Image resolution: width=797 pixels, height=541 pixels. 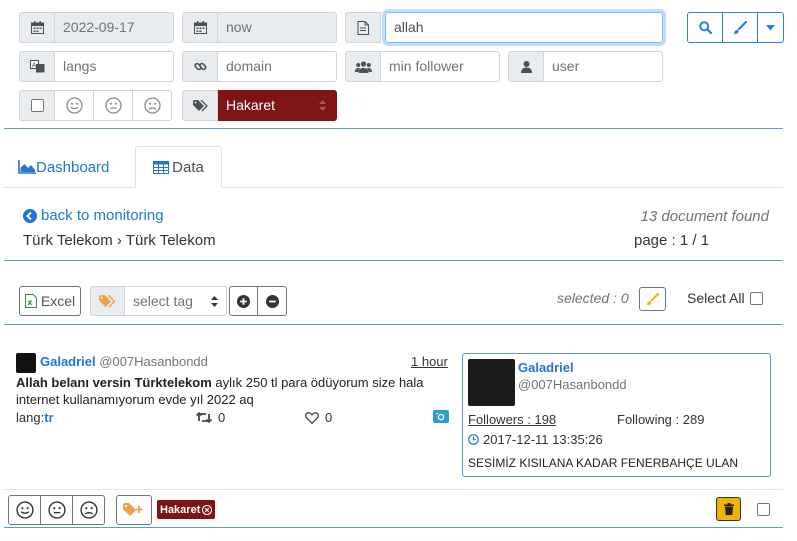 I want to click on profile-followers: Followers : 198, so click(x=512, y=419).